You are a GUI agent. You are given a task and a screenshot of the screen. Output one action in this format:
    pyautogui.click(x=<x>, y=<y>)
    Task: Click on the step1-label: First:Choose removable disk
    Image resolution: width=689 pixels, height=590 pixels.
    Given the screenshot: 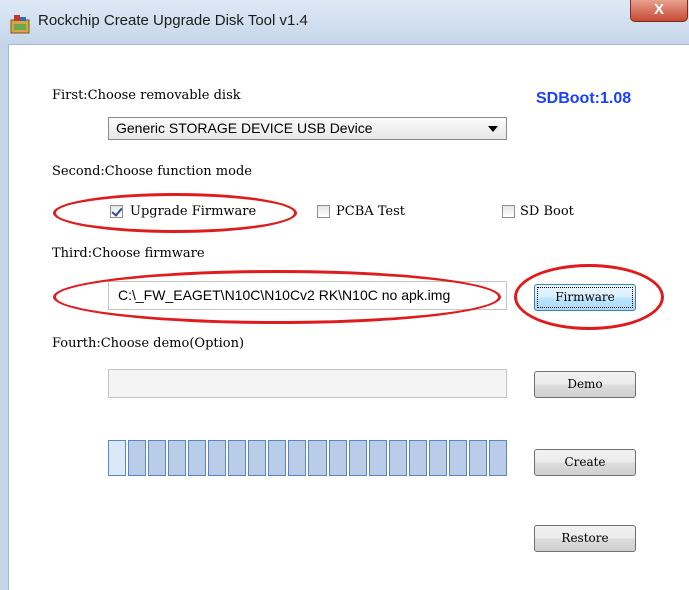 What is the action you would take?
    pyautogui.click(x=146, y=95)
    